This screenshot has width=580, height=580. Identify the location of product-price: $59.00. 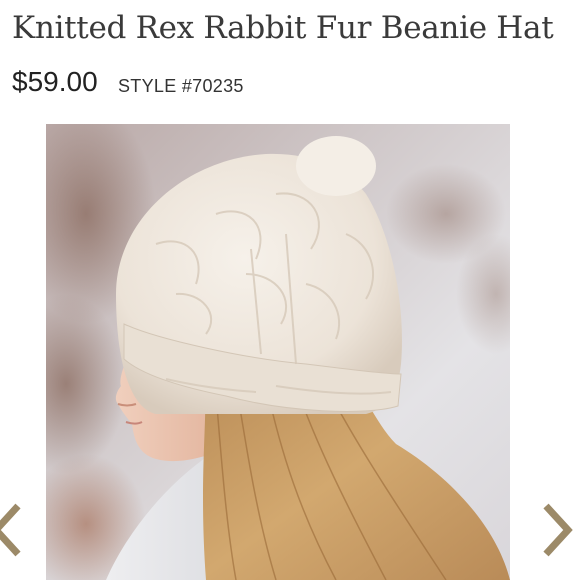
(55, 81).